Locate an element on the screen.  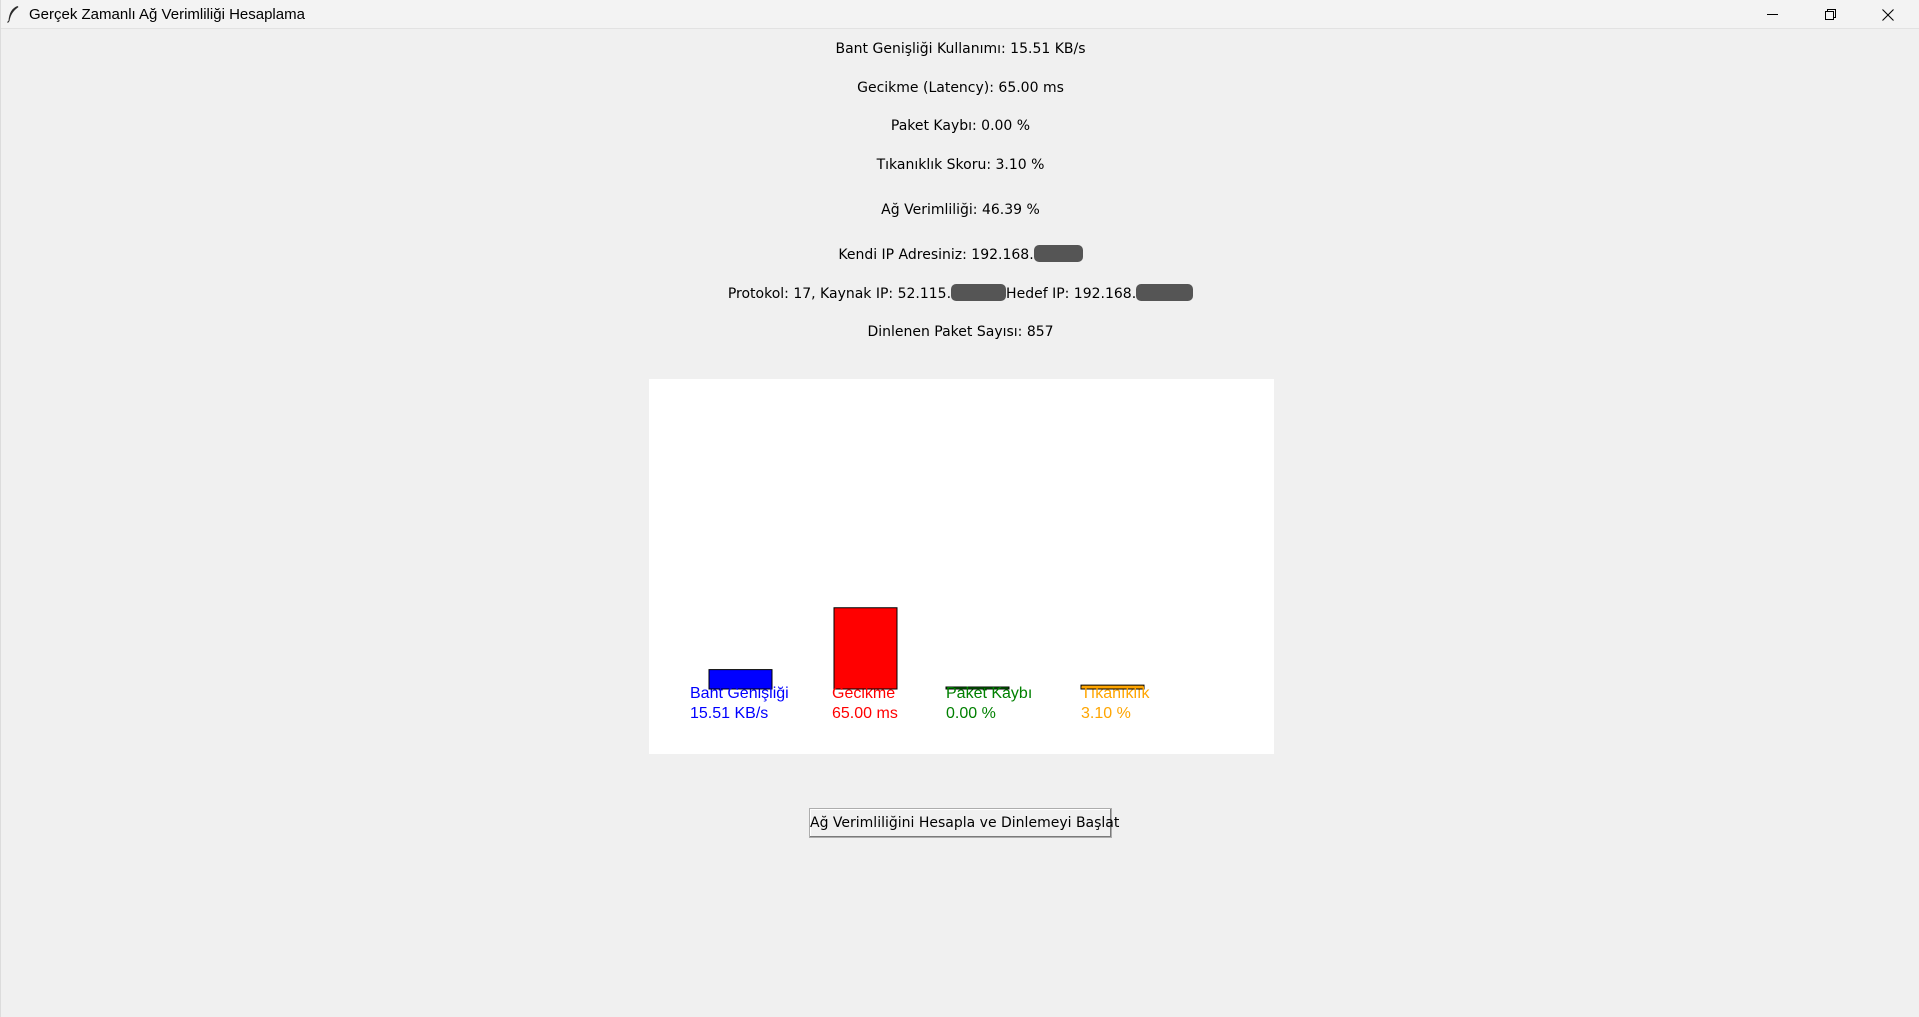
close-icon is located at coordinates (1888, 14).